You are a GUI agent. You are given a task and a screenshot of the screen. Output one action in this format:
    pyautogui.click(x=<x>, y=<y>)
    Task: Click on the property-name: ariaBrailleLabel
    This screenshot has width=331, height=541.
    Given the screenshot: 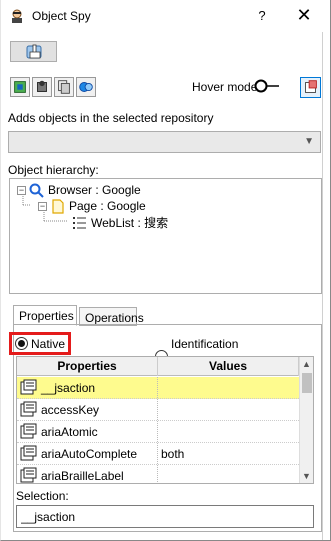 What is the action you would take?
    pyautogui.click(x=82, y=475)
    